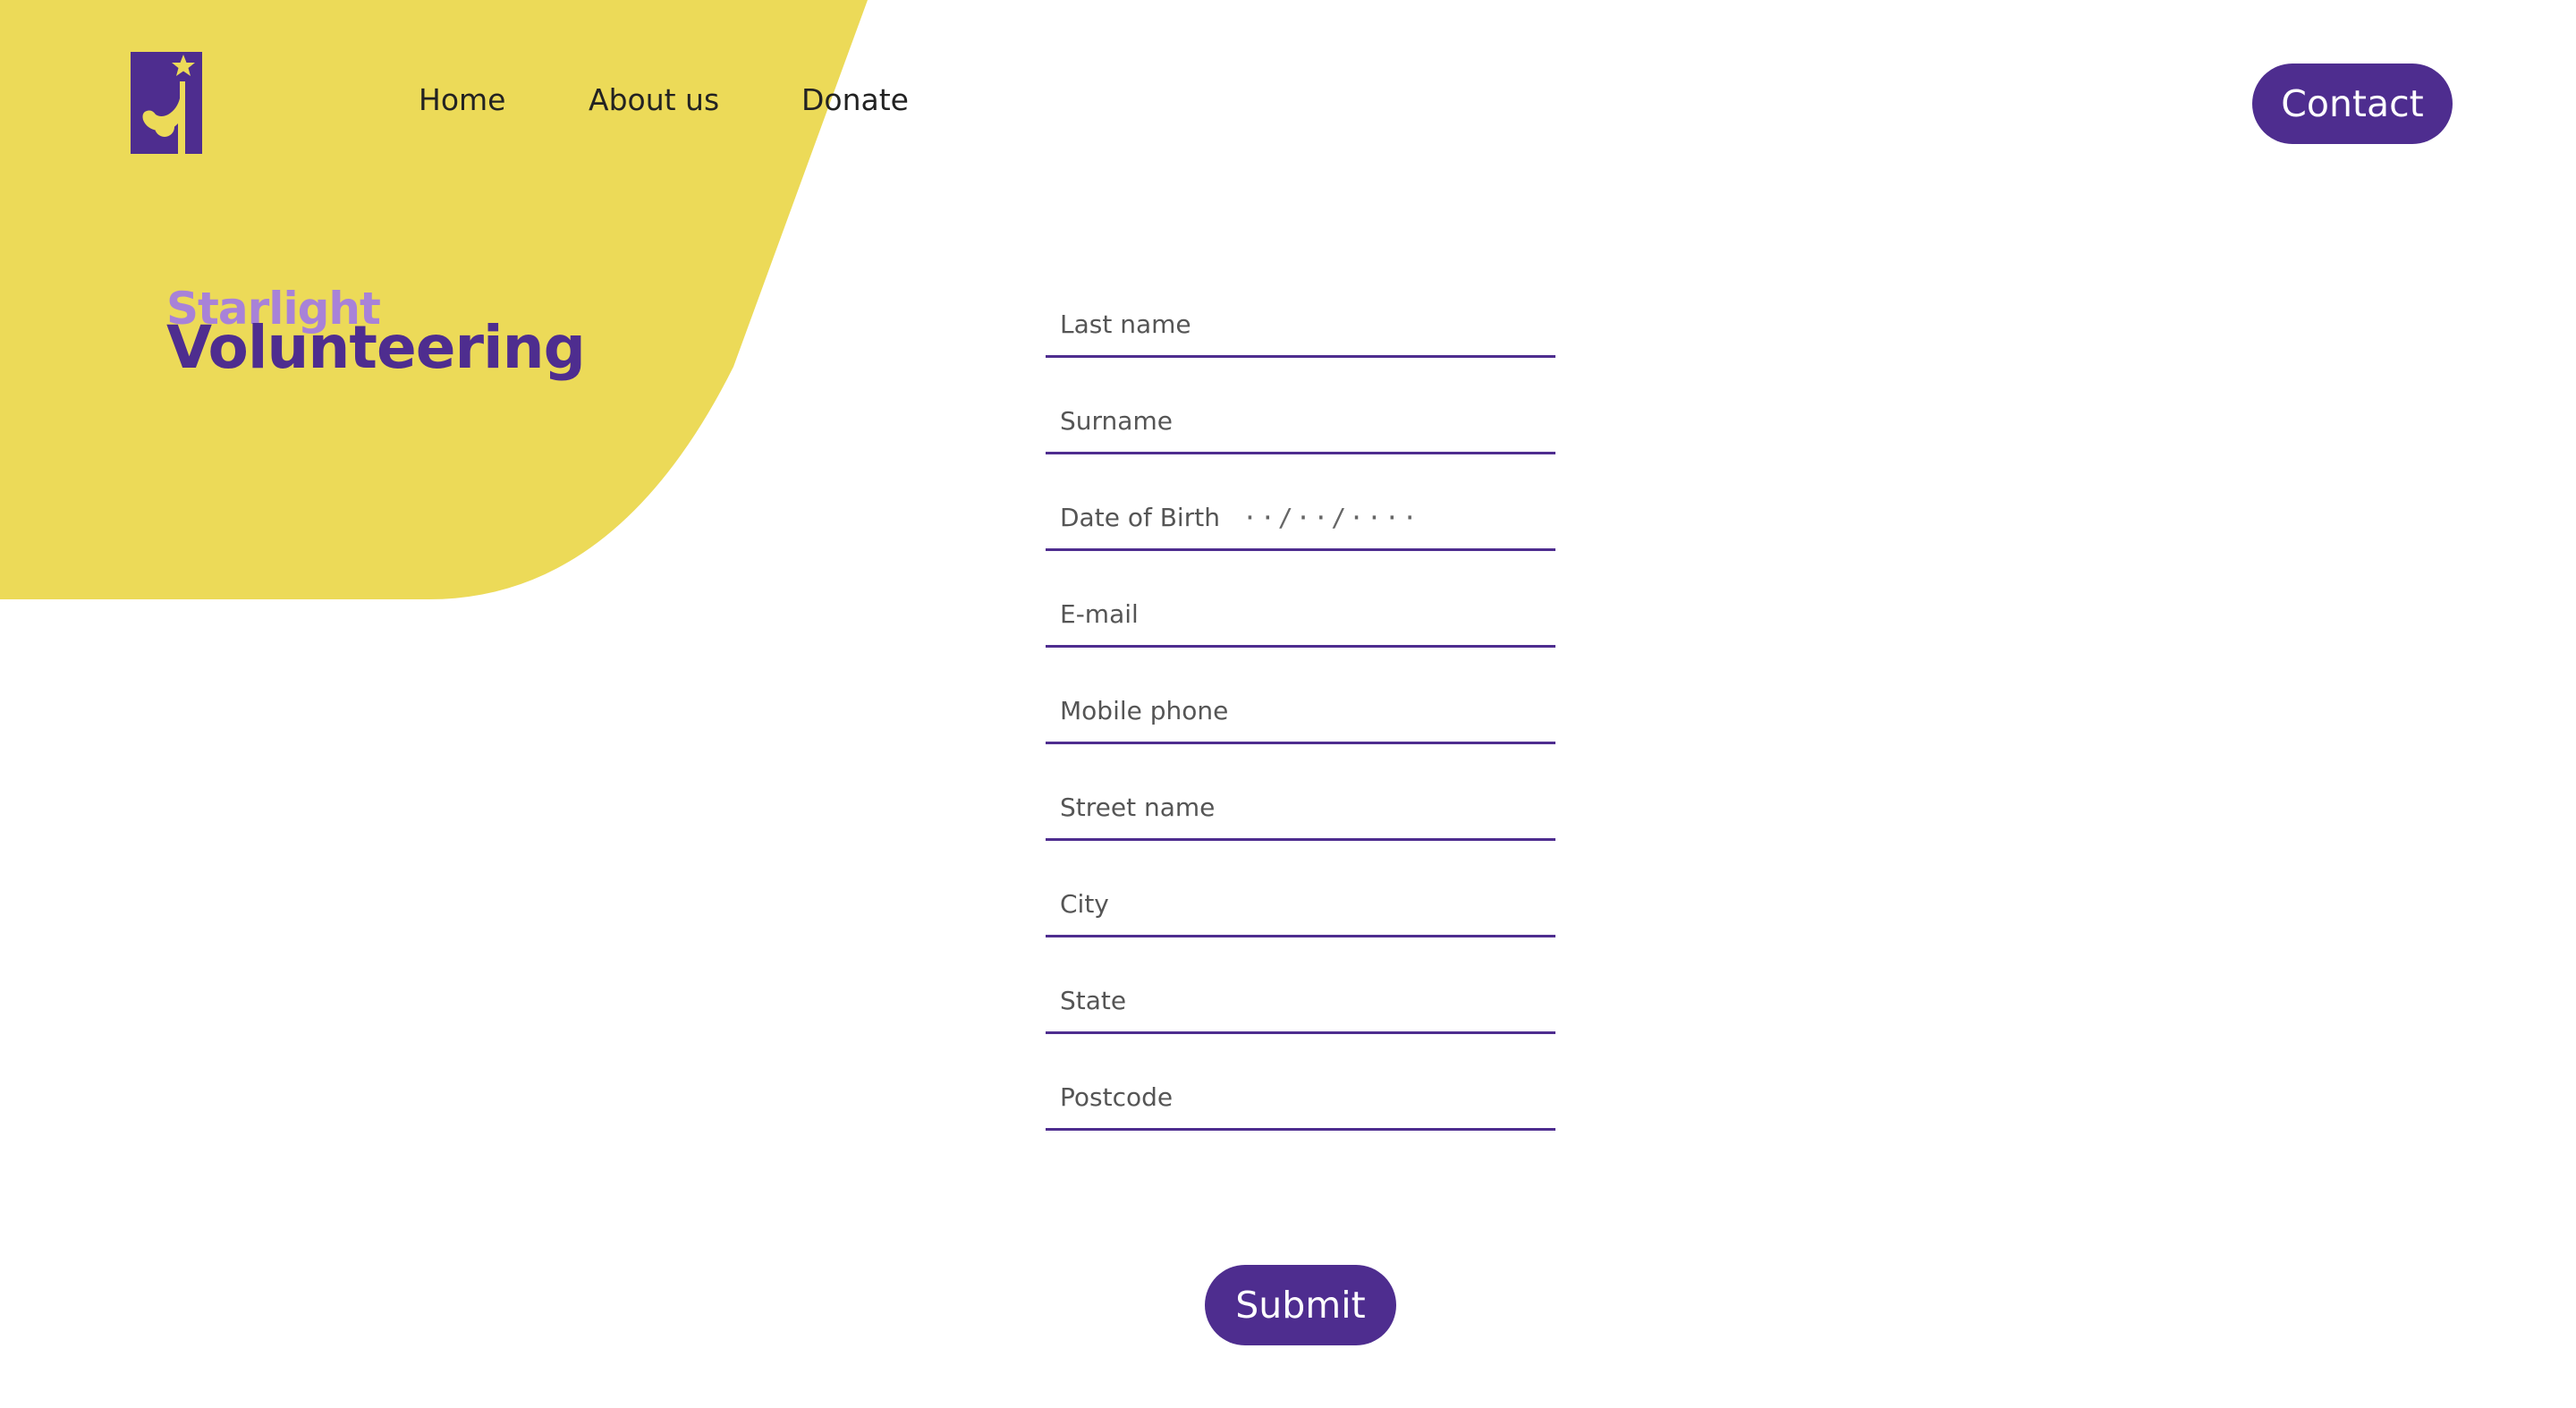  I want to click on email-field: E-mail, so click(1300, 613).